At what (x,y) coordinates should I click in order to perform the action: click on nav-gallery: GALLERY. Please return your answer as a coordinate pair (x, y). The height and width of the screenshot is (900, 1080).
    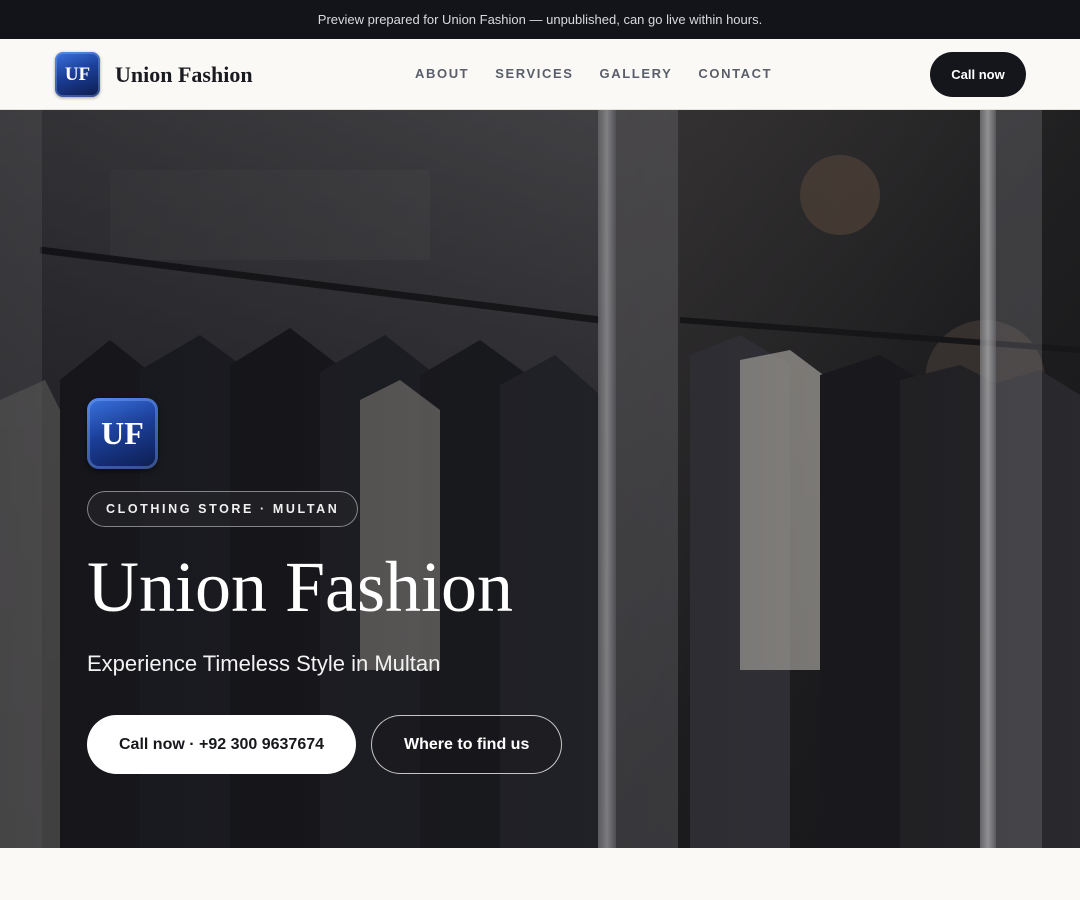
    Looking at the image, I should click on (636, 73).